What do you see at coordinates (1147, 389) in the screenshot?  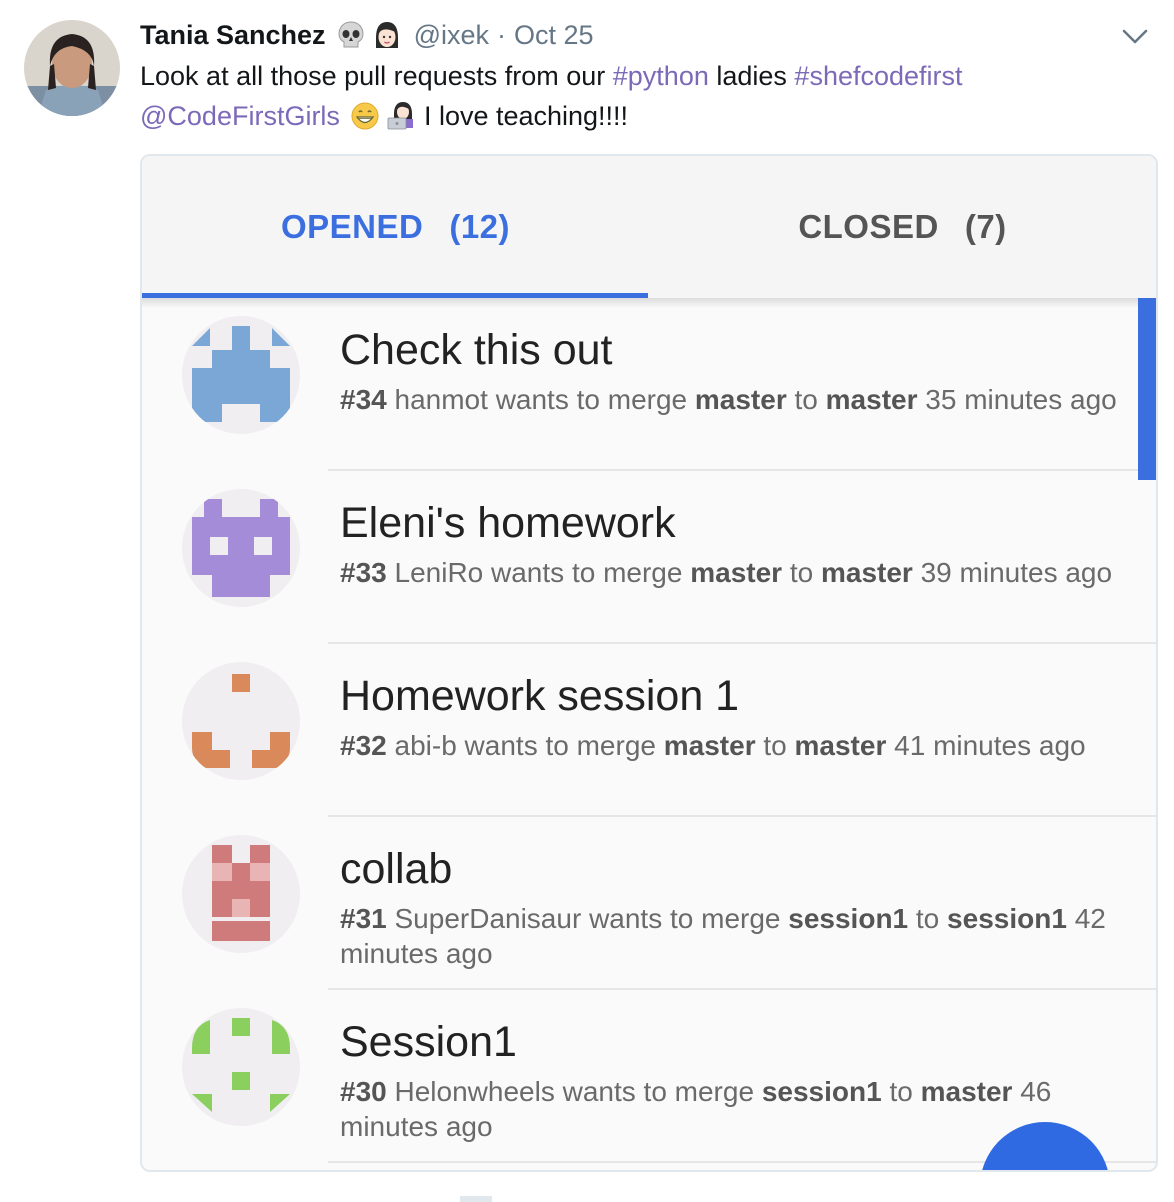 I see `scrollbar-thumb` at bounding box center [1147, 389].